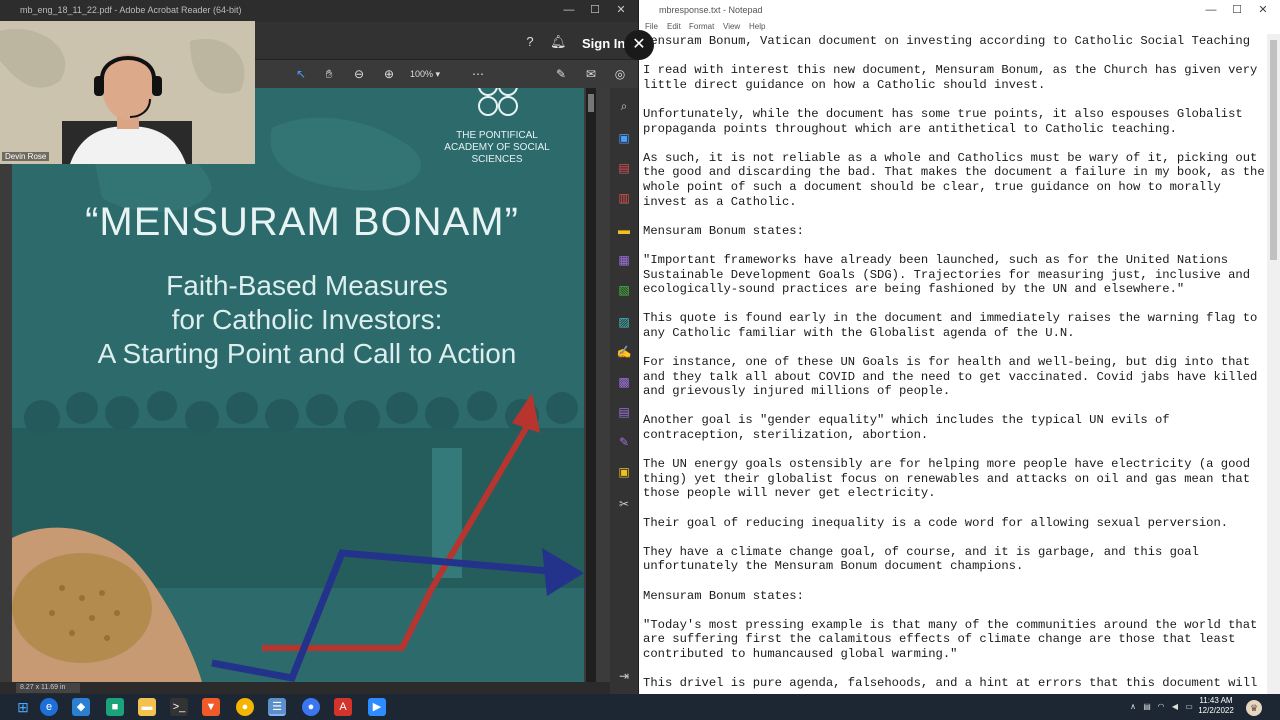 The width and height of the screenshot is (1280, 720). Describe the element at coordinates (674, 26) in the screenshot. I see `menu-edit: Edit` at that location.